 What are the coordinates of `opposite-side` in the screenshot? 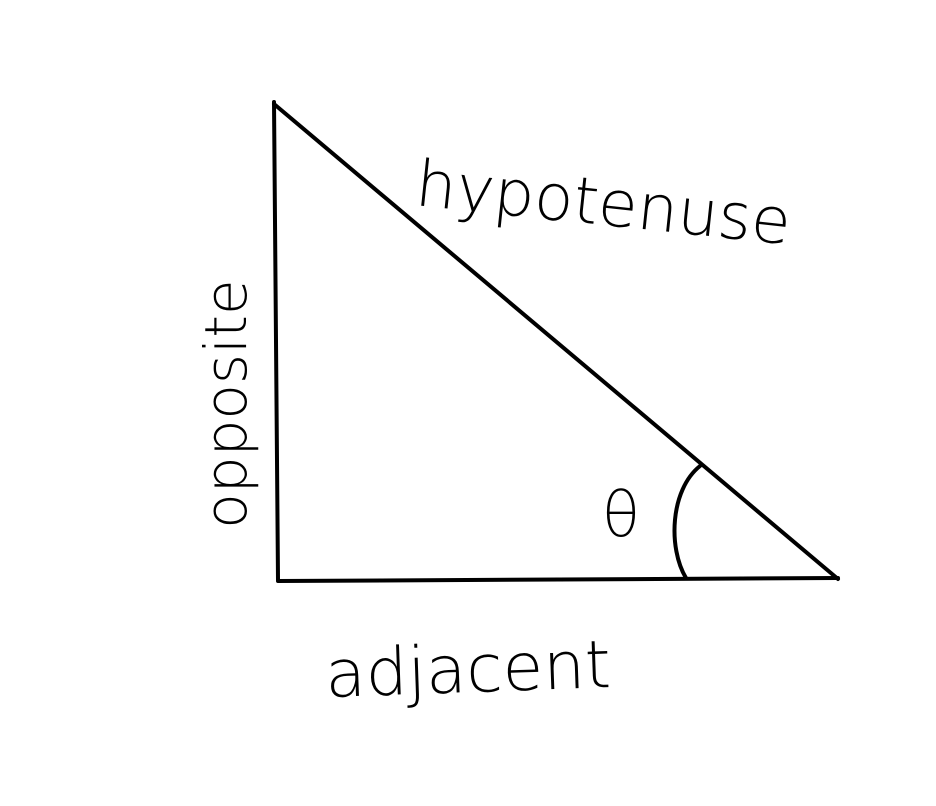 It's located at (276, 341).